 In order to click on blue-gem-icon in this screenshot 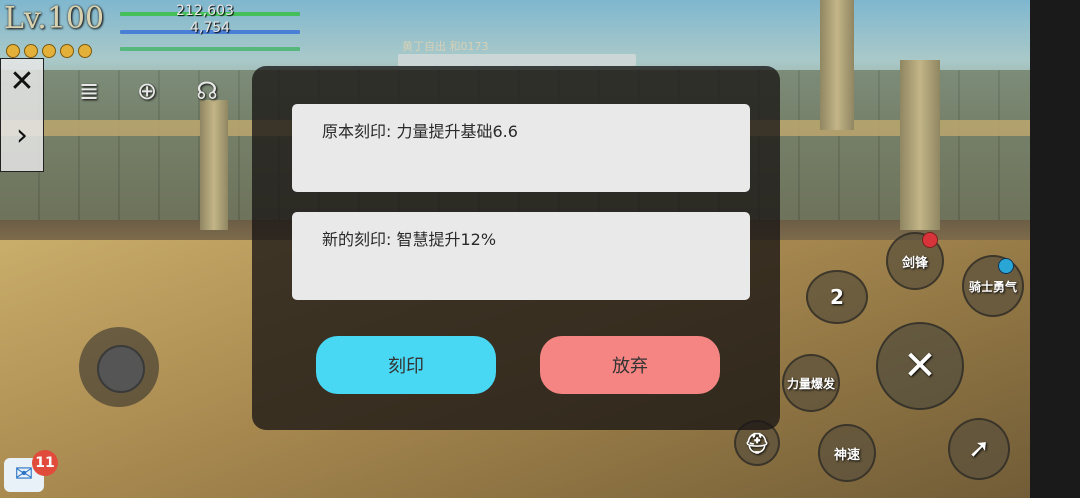, I will do `click(1006, 266)`.